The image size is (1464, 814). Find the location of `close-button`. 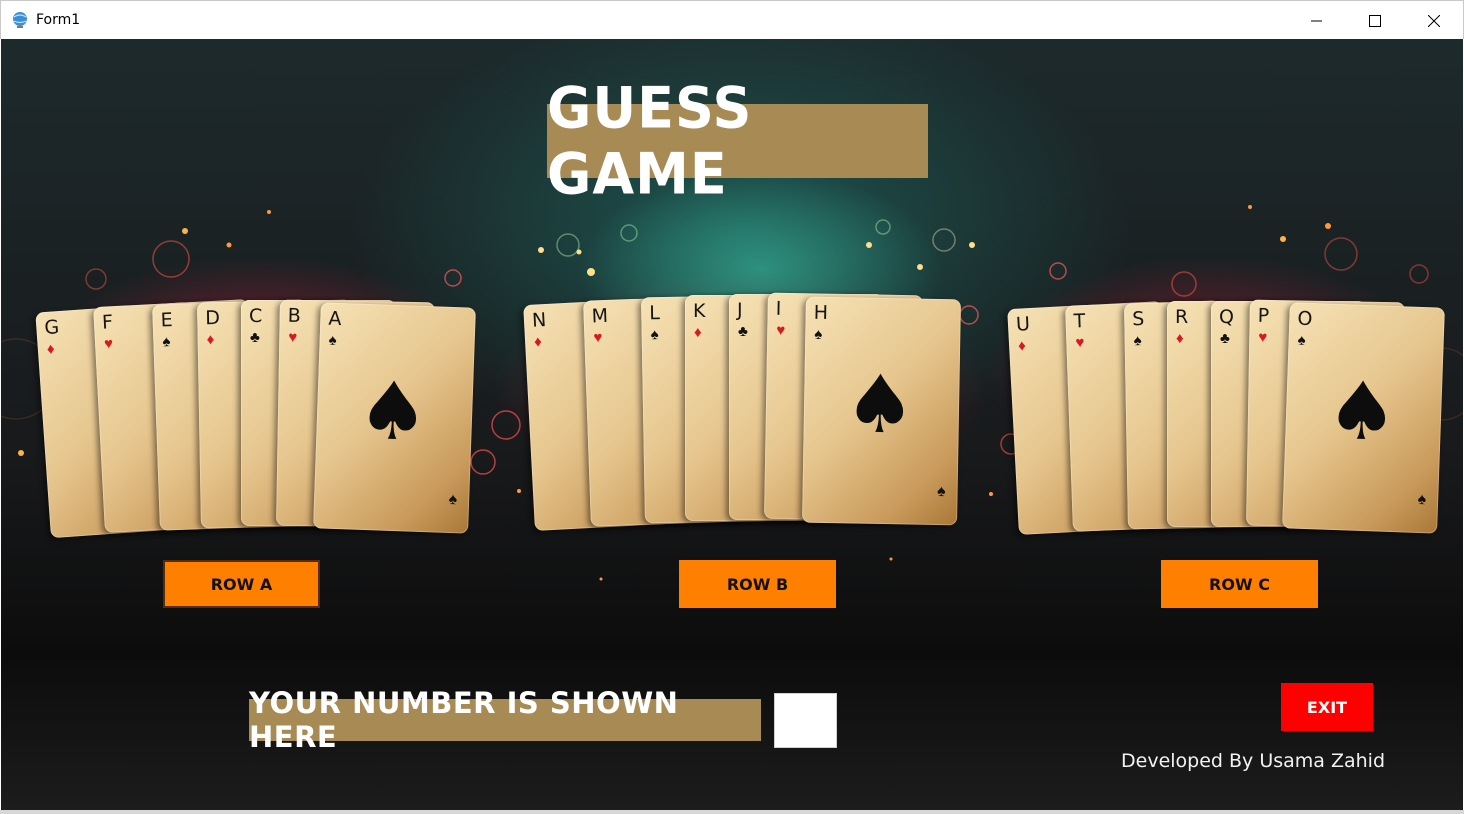

close-button is located at coordinates (1434, 20).